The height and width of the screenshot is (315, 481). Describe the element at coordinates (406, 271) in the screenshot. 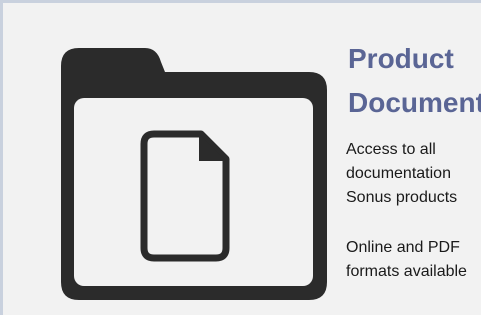

I see `formats-line-2: formats available` at that location.